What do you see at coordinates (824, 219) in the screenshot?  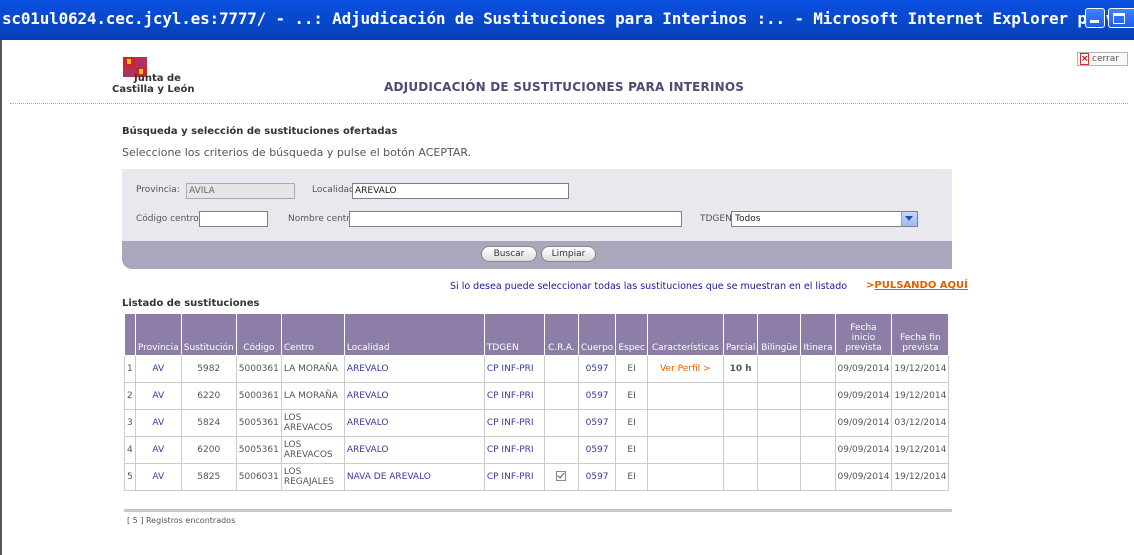 I see `tdgen-select: Todos` at bounding box center [824, 219].